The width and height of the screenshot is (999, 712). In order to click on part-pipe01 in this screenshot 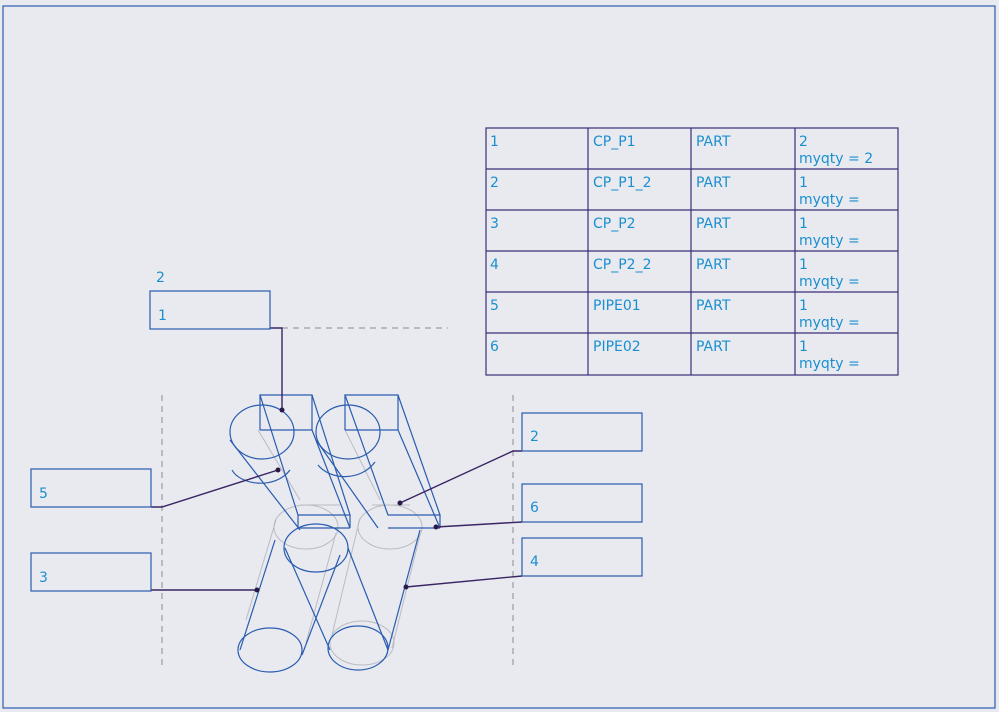, I will do `click(285, 538)`.